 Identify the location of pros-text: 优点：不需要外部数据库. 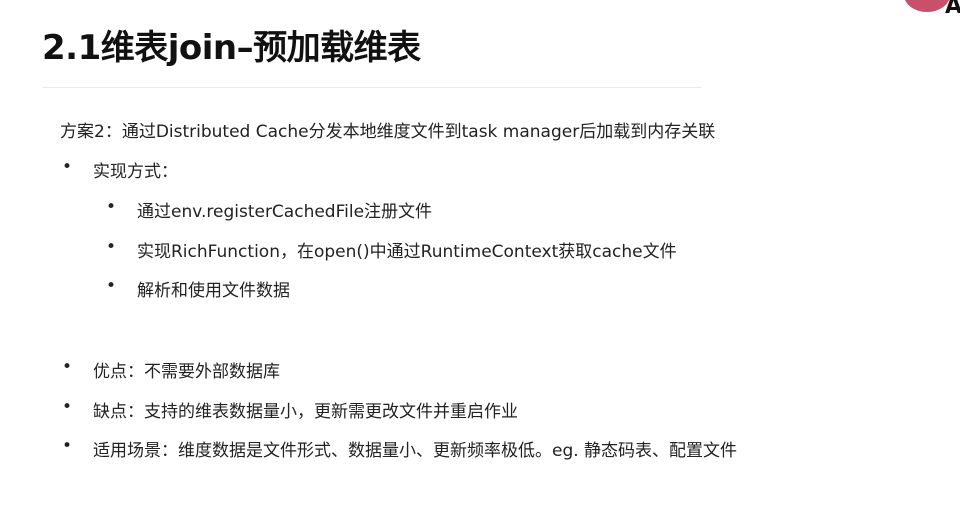
(186, 372).